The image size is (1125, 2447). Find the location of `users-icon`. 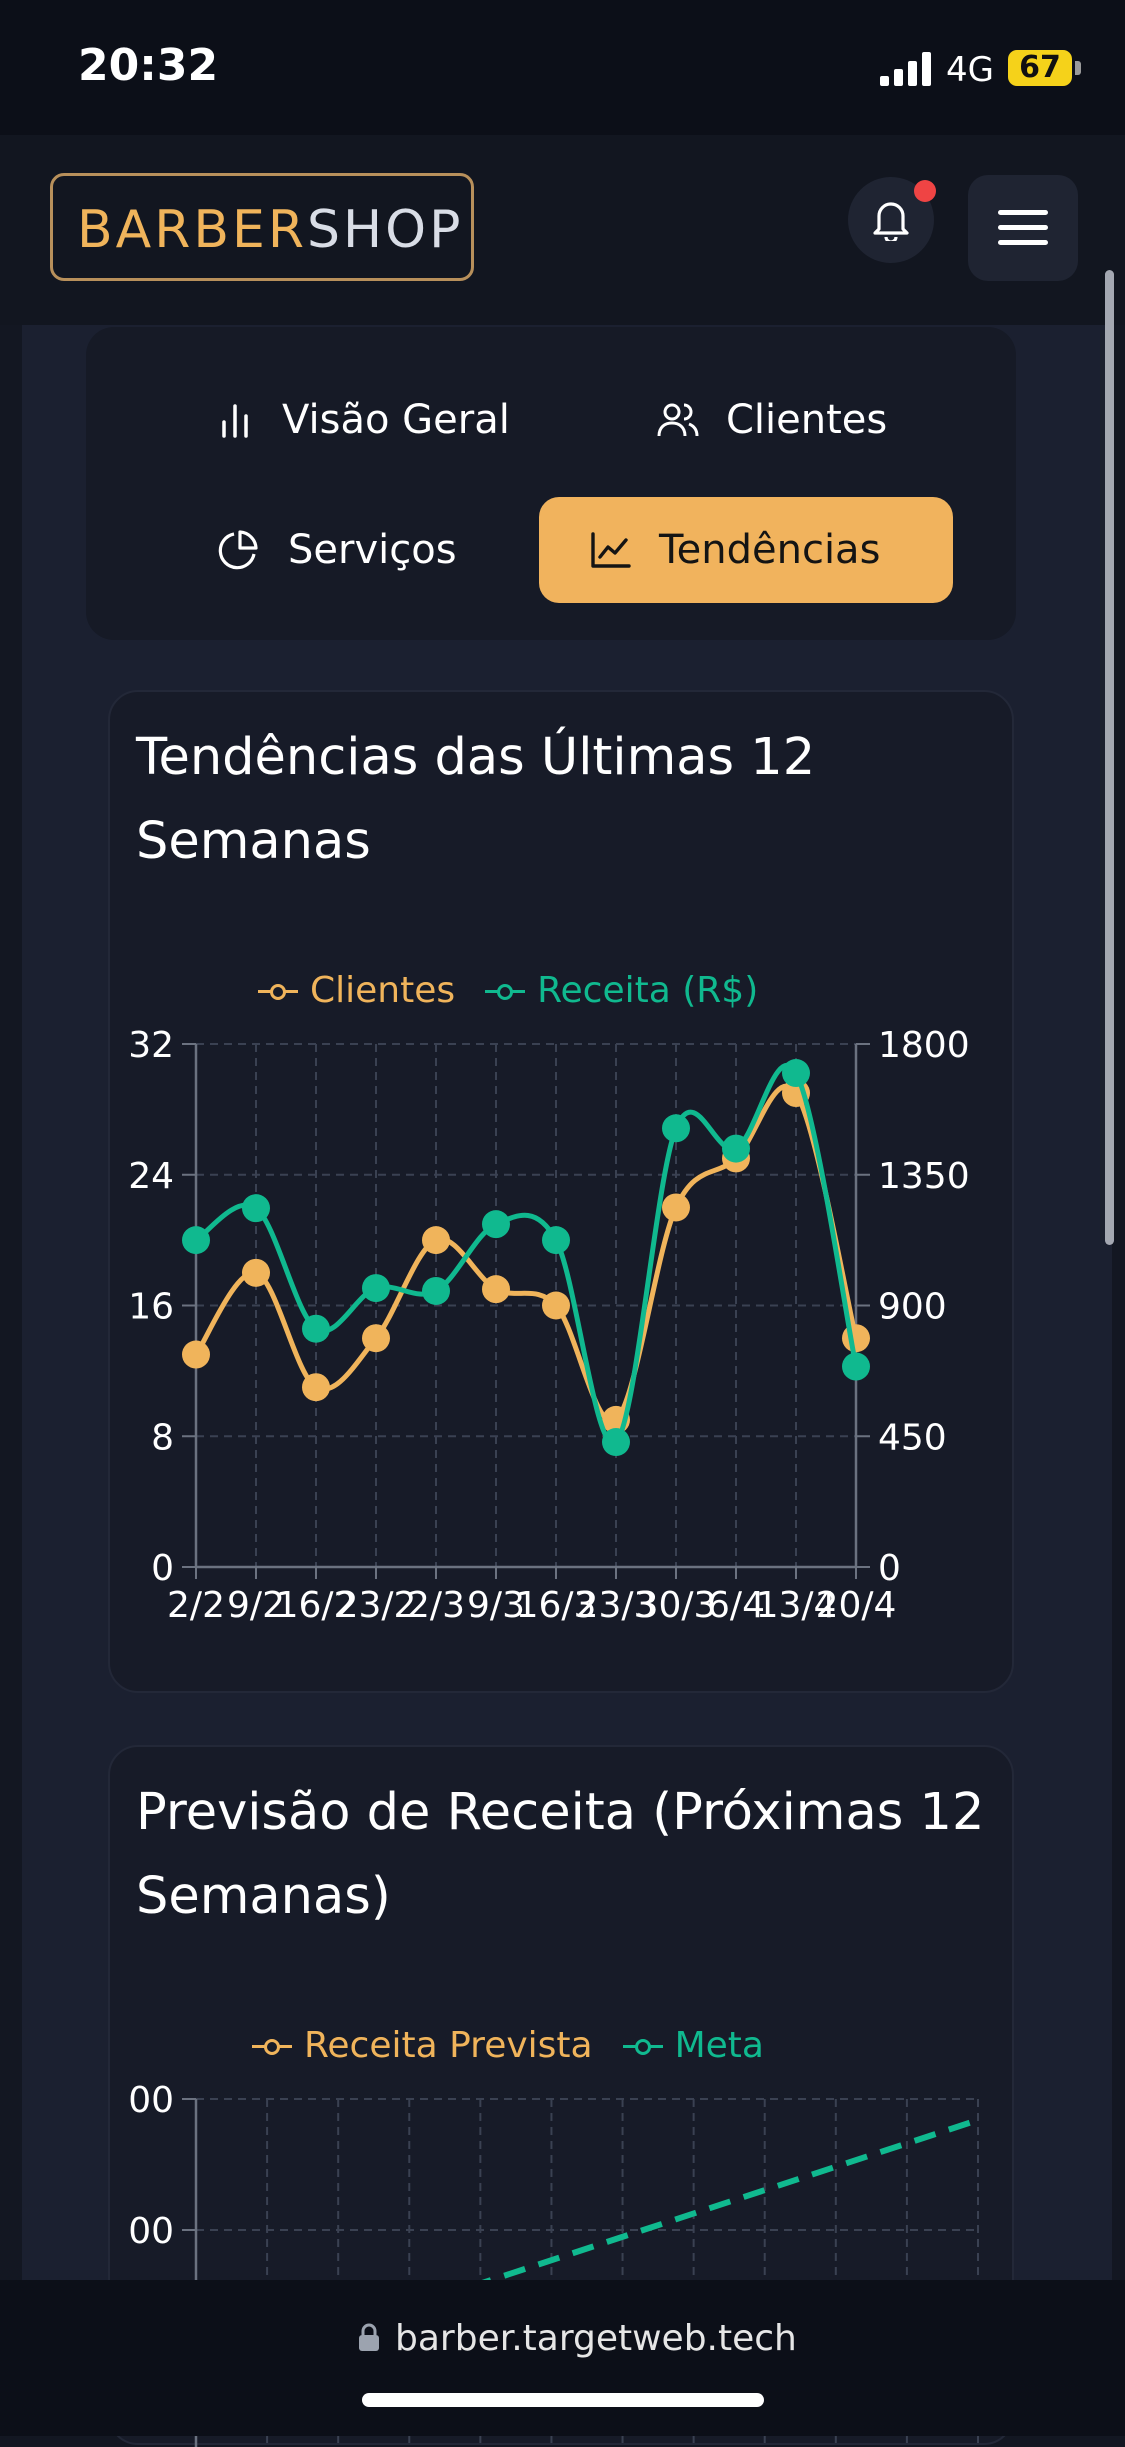

users-icon is located at coordinates (678, 420).